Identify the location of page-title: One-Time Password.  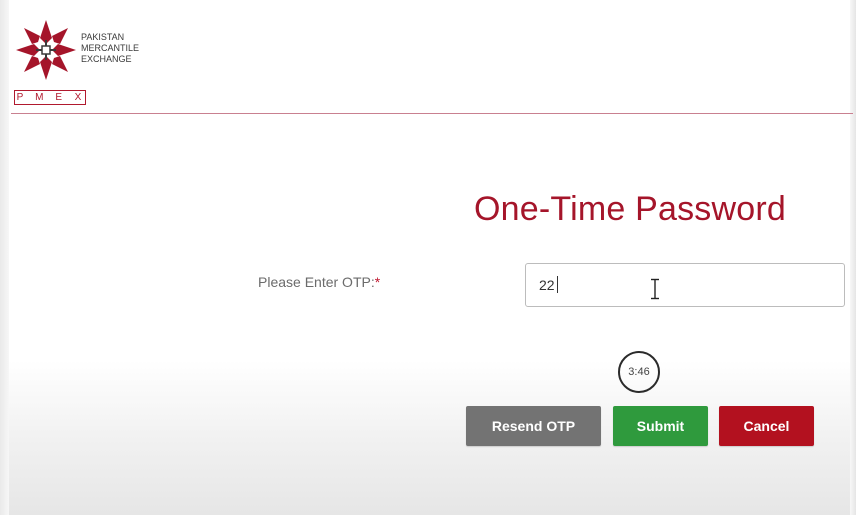
(630, 209).